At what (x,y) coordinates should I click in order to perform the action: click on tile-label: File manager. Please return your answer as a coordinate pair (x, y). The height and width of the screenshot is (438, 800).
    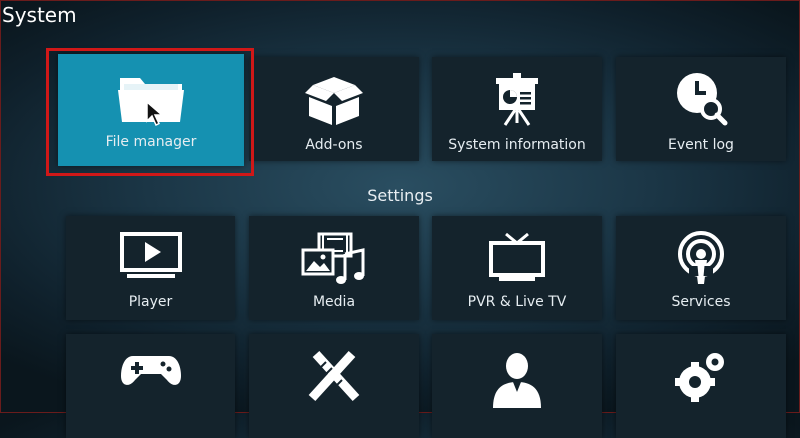
    Looking at the image, I should click on (151, 142).